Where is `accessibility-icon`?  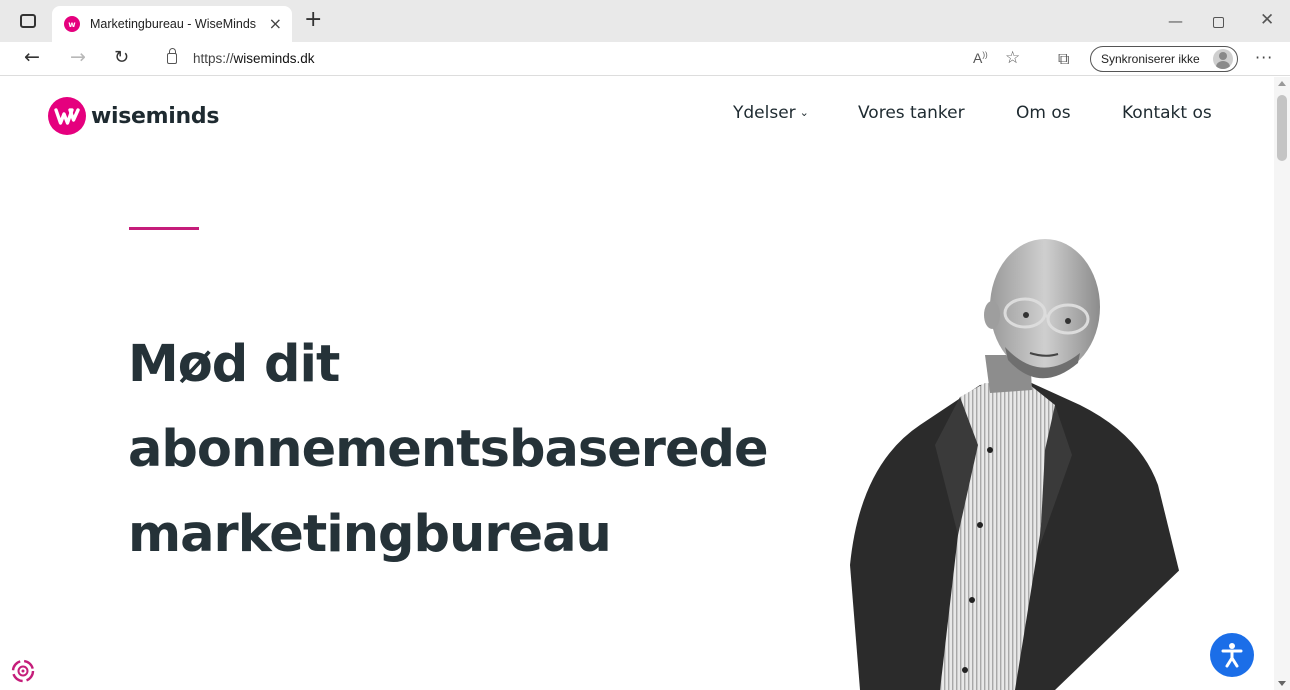
accessibility-icon is located at coordinates (1232, 655).